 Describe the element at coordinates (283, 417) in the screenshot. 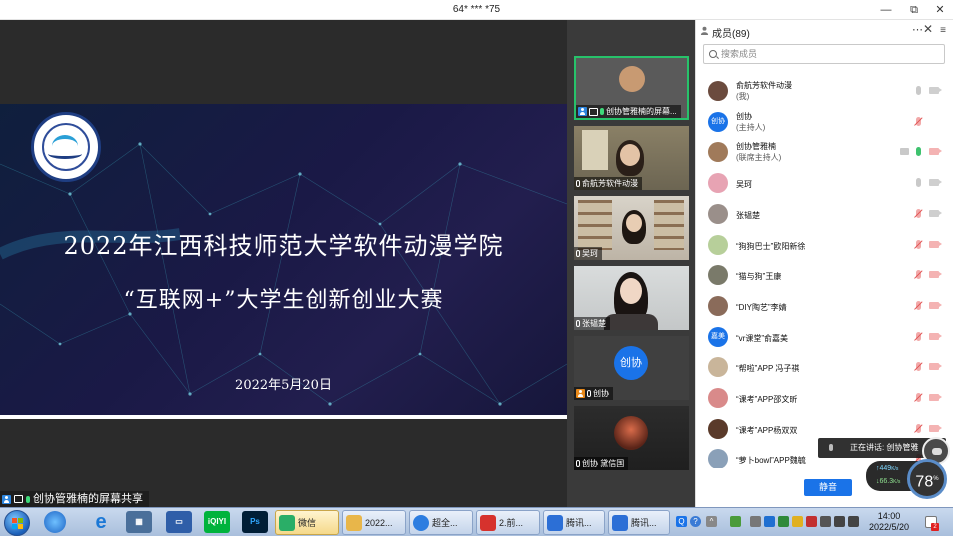

I see `slide-bottom-bar` at that location.